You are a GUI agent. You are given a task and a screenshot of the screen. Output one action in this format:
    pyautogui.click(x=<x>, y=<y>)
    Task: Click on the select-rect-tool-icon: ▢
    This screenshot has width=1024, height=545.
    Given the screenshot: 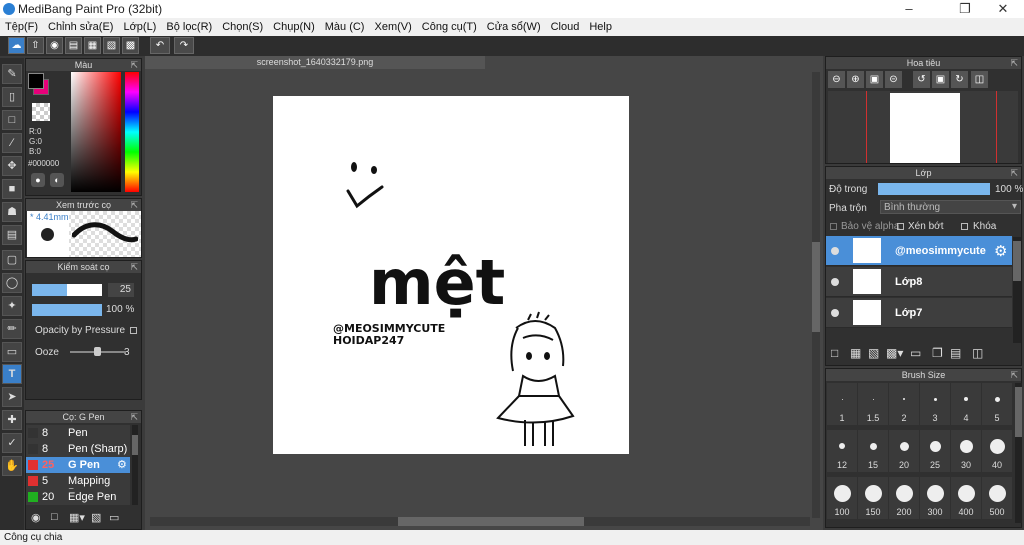 What is the action you would take?
    pyautogui.click(x=12, y=260)
    